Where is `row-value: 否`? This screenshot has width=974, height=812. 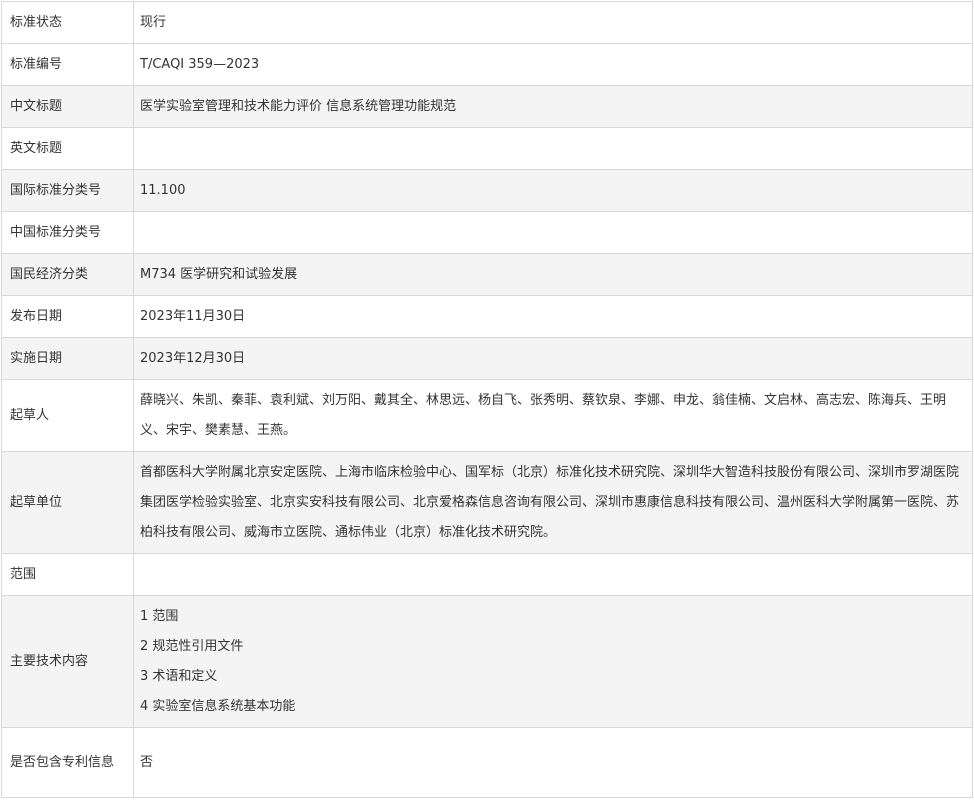
row-value: 否 is located at coordinates (553, 762).